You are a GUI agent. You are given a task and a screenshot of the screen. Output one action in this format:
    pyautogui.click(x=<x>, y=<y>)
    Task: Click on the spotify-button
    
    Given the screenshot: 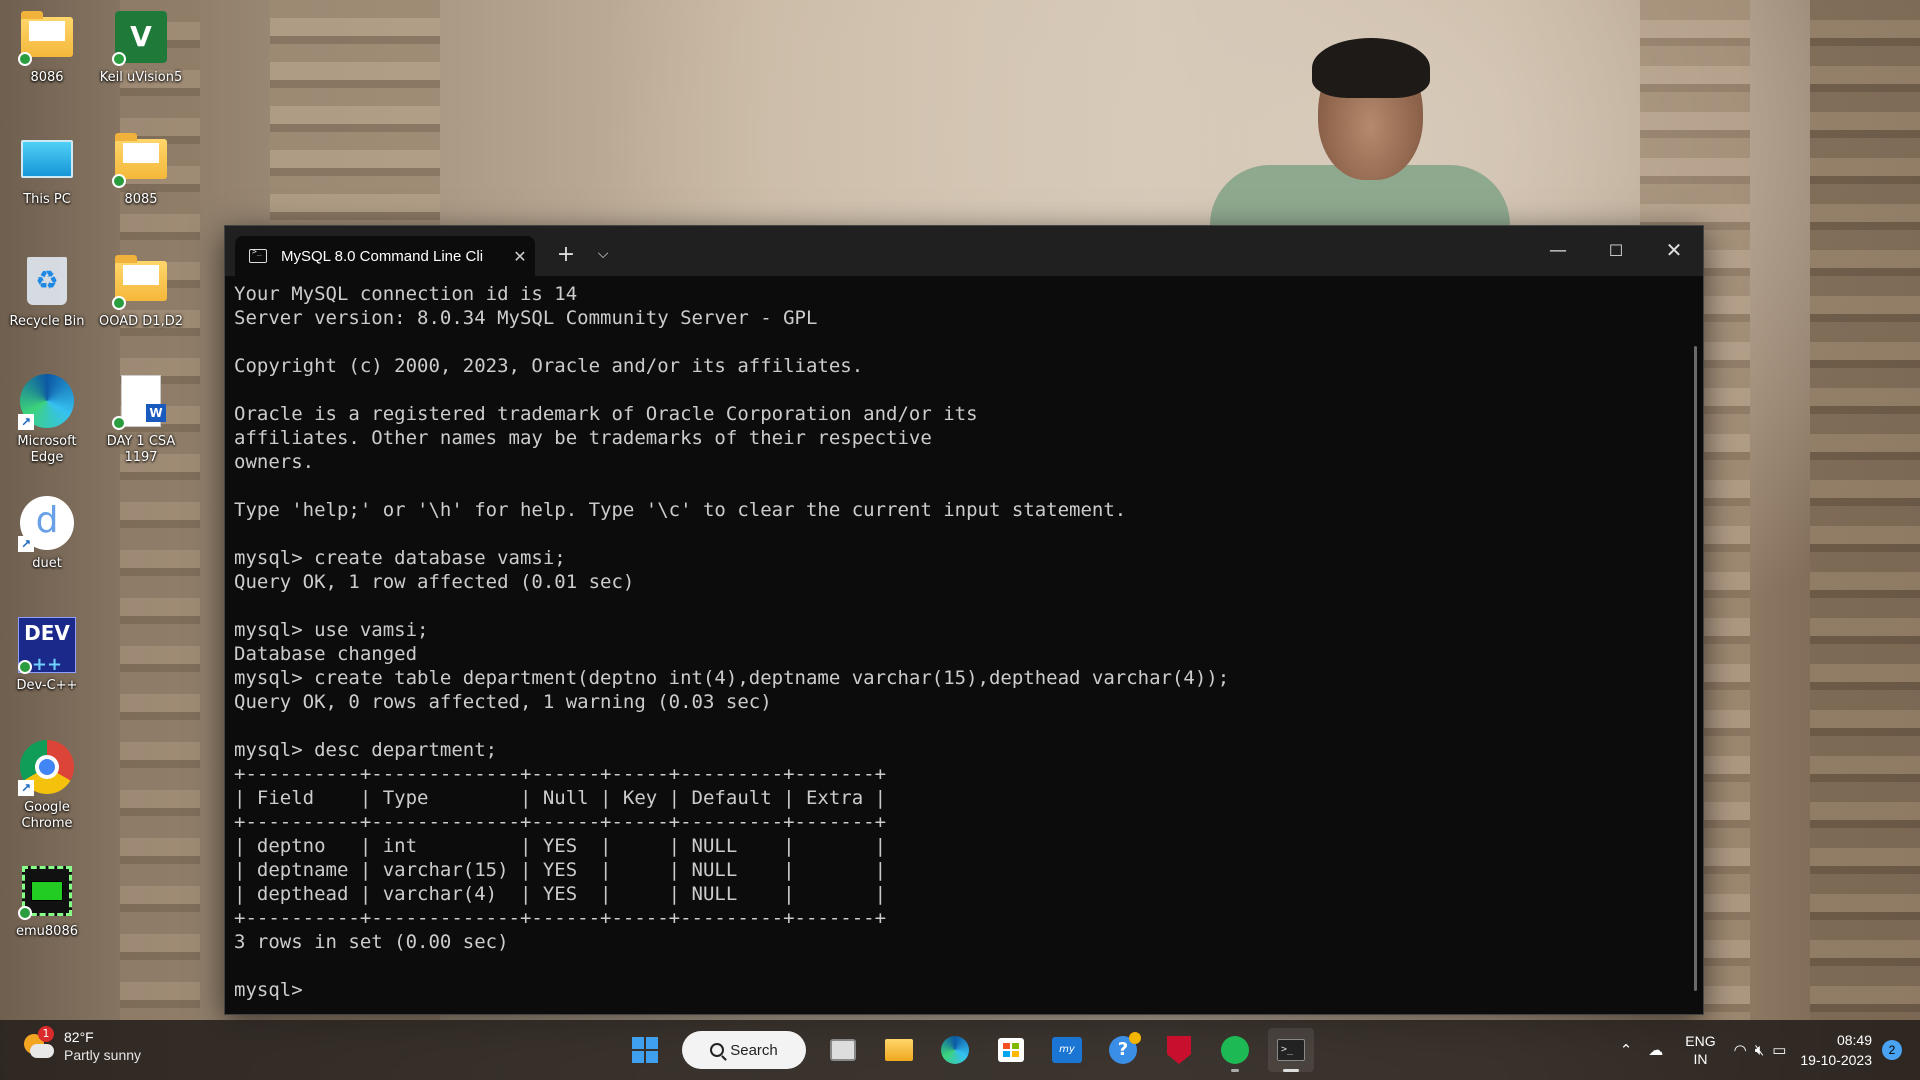 What is the action you would take?
    pyautogui.click(x=1235, y=1050)
    